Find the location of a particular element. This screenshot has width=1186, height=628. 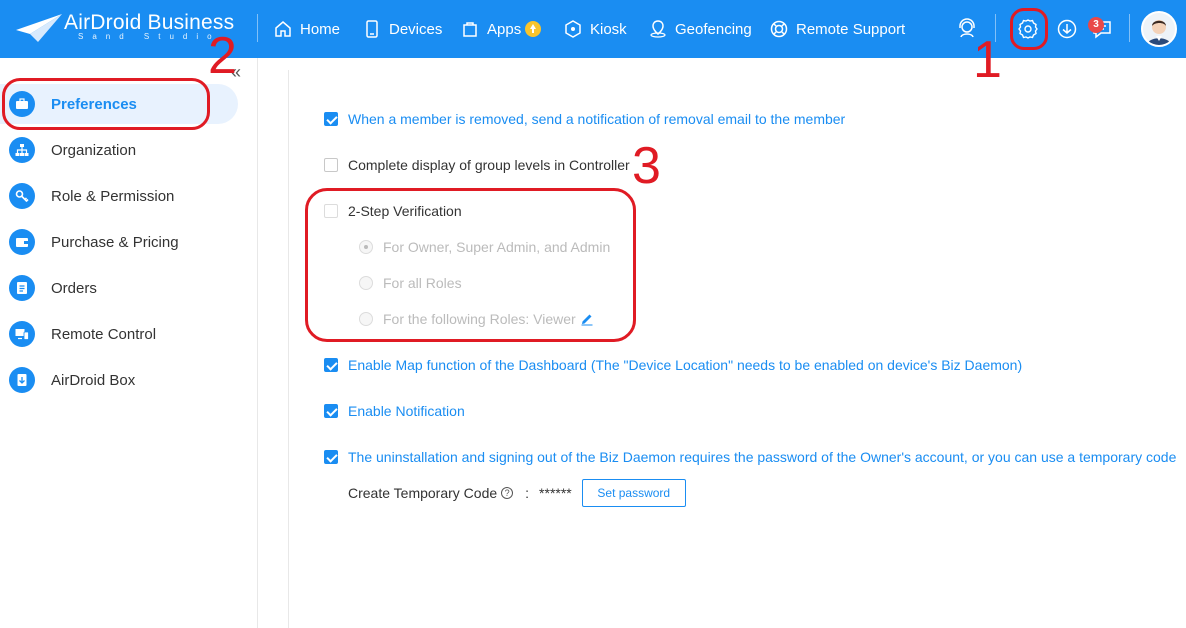

kiosk-icon is located at coordinates (573, 29).